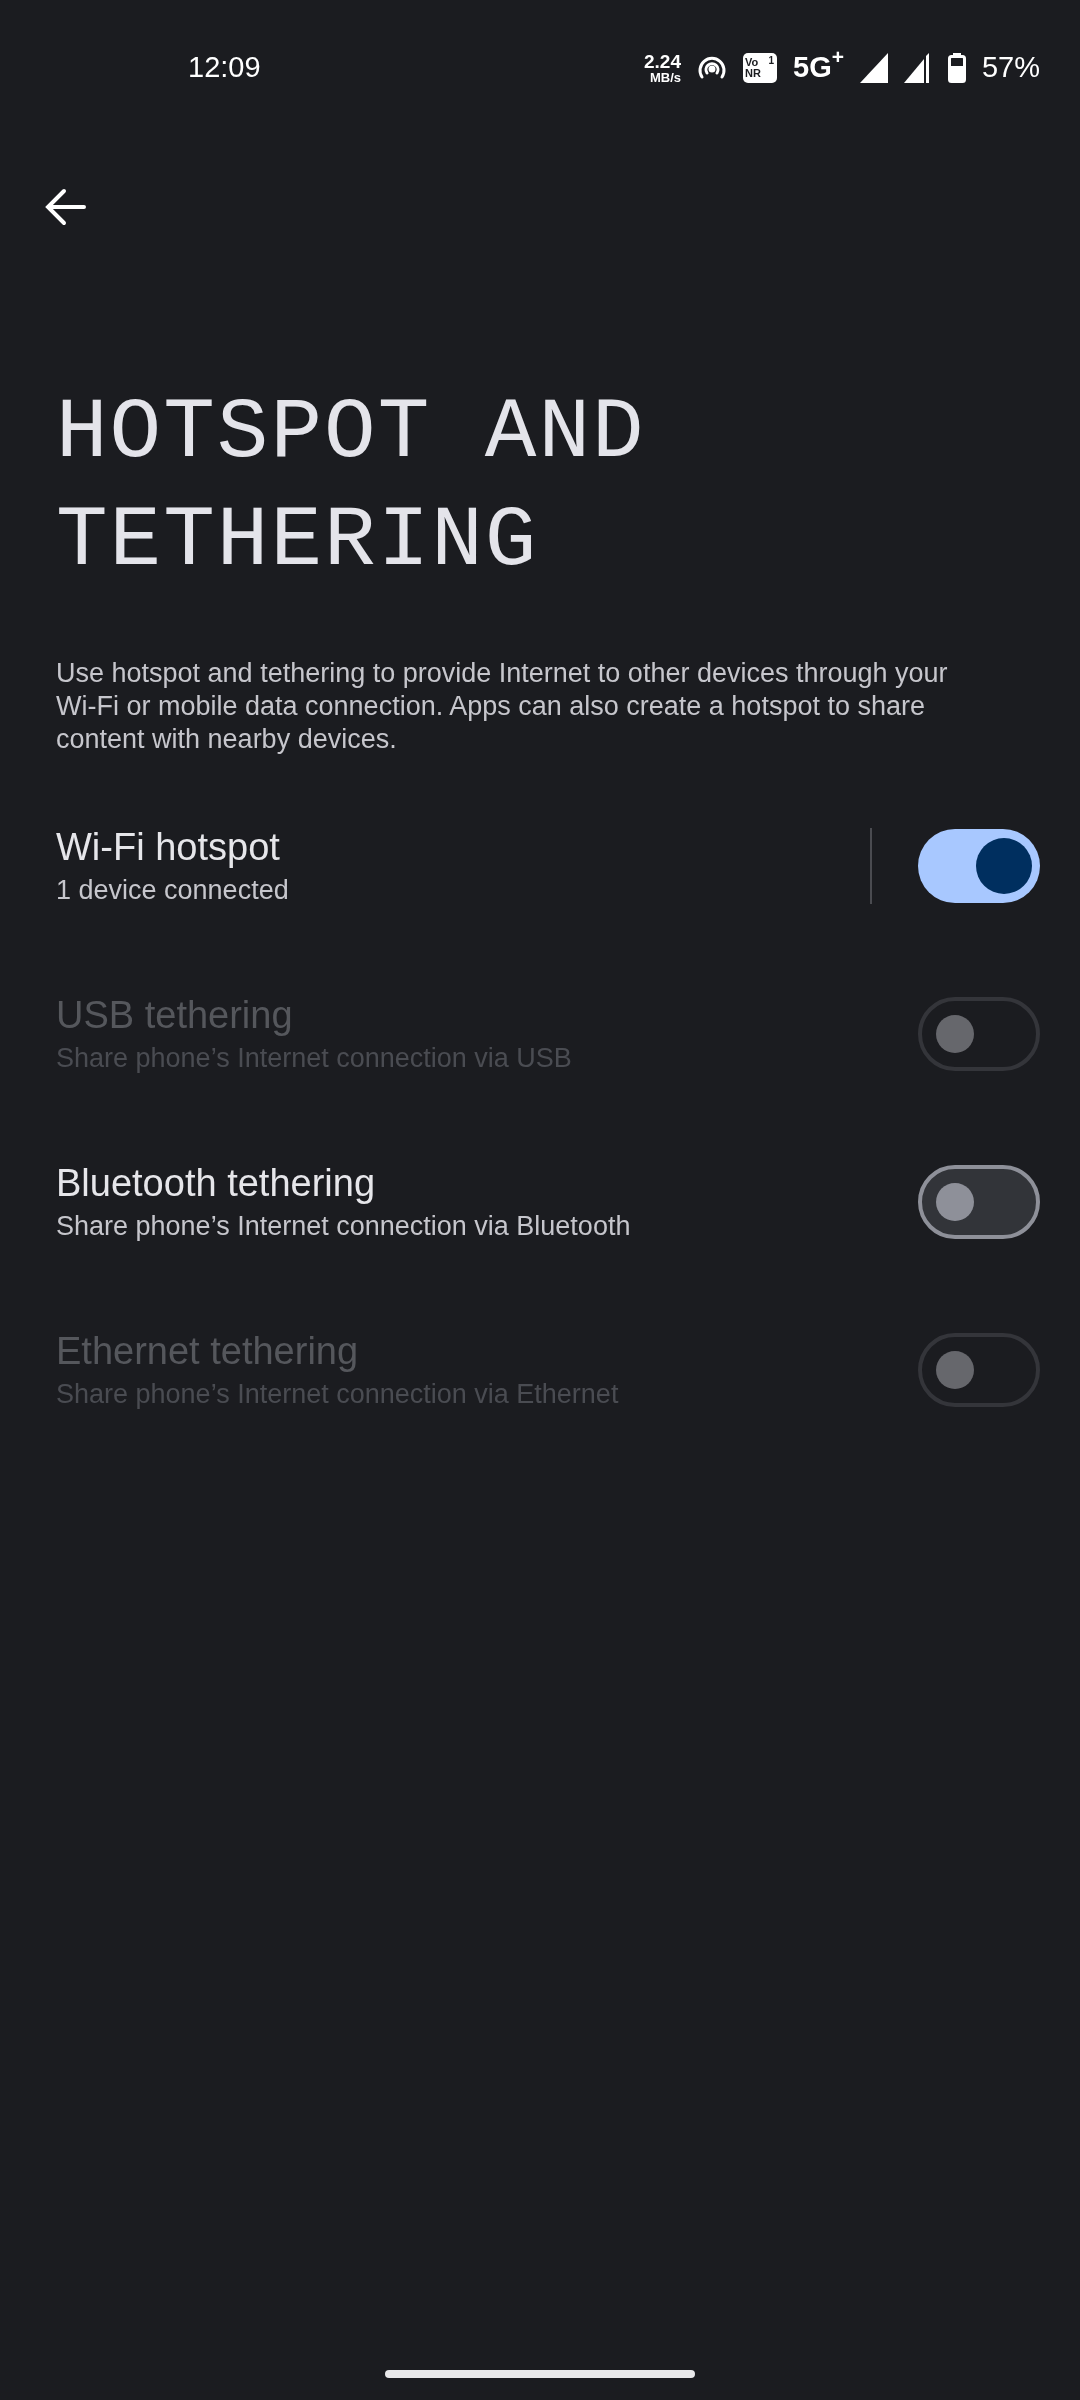 The width and height of the screenshot is (1080, 2400). What do you see at coordinates (224, 67) in the screenshot?
I see `clock: 12:09` at bounding box center [224, 67].